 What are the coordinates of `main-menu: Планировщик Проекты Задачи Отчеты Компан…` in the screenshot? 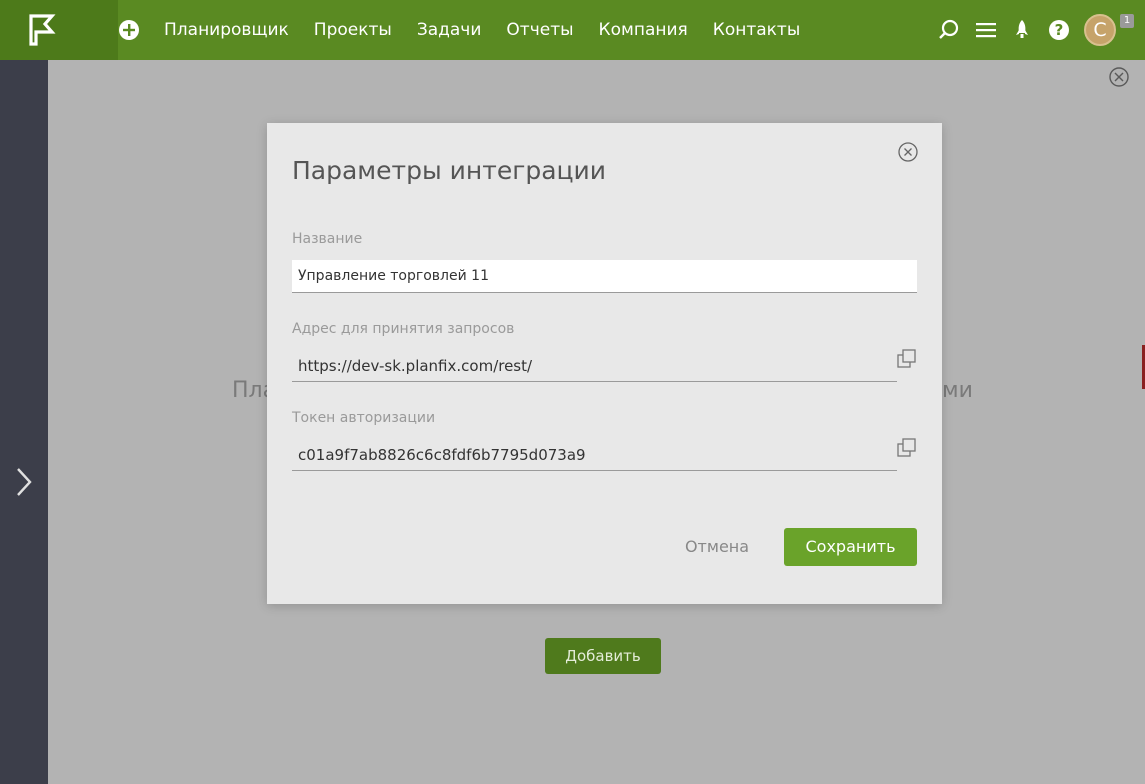 It's located at (482, 30).